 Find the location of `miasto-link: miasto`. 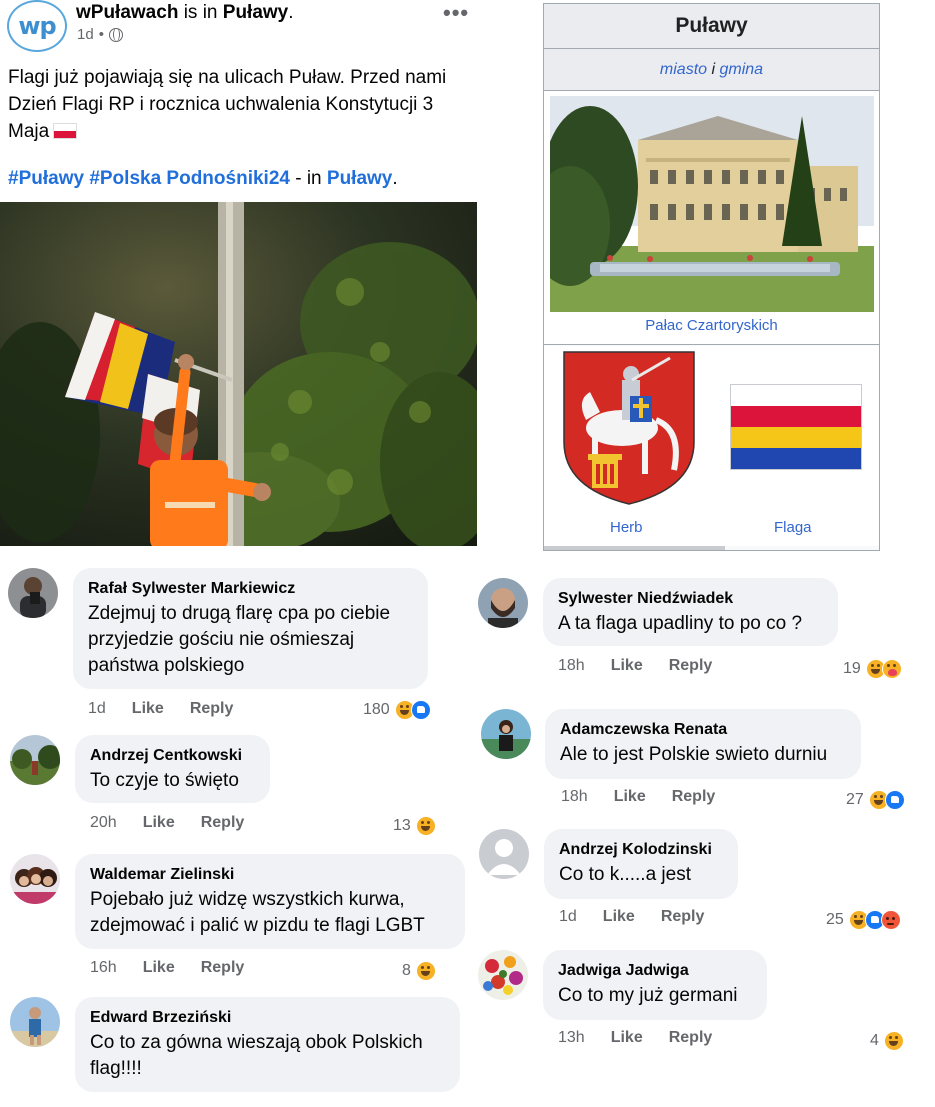

miasto-link: miasto is located at coordinates (683, 70).